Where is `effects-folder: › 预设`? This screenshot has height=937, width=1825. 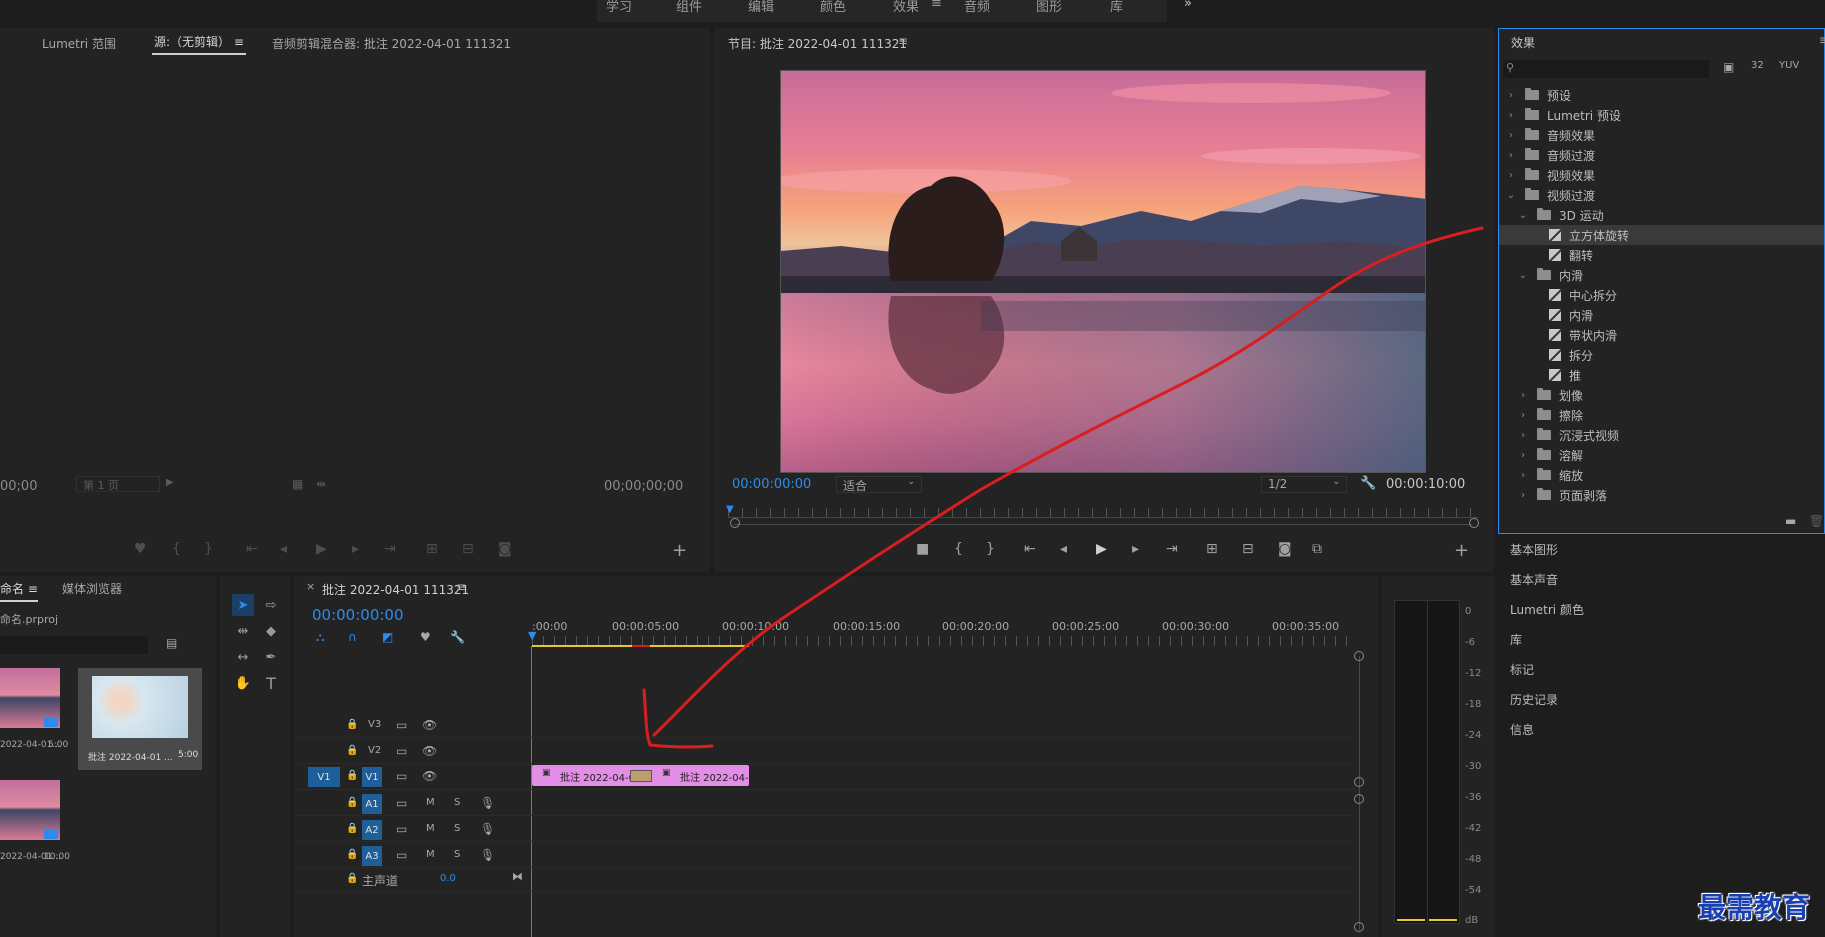
effects-folder: › 预设 is located at coordinates (1661, 95).